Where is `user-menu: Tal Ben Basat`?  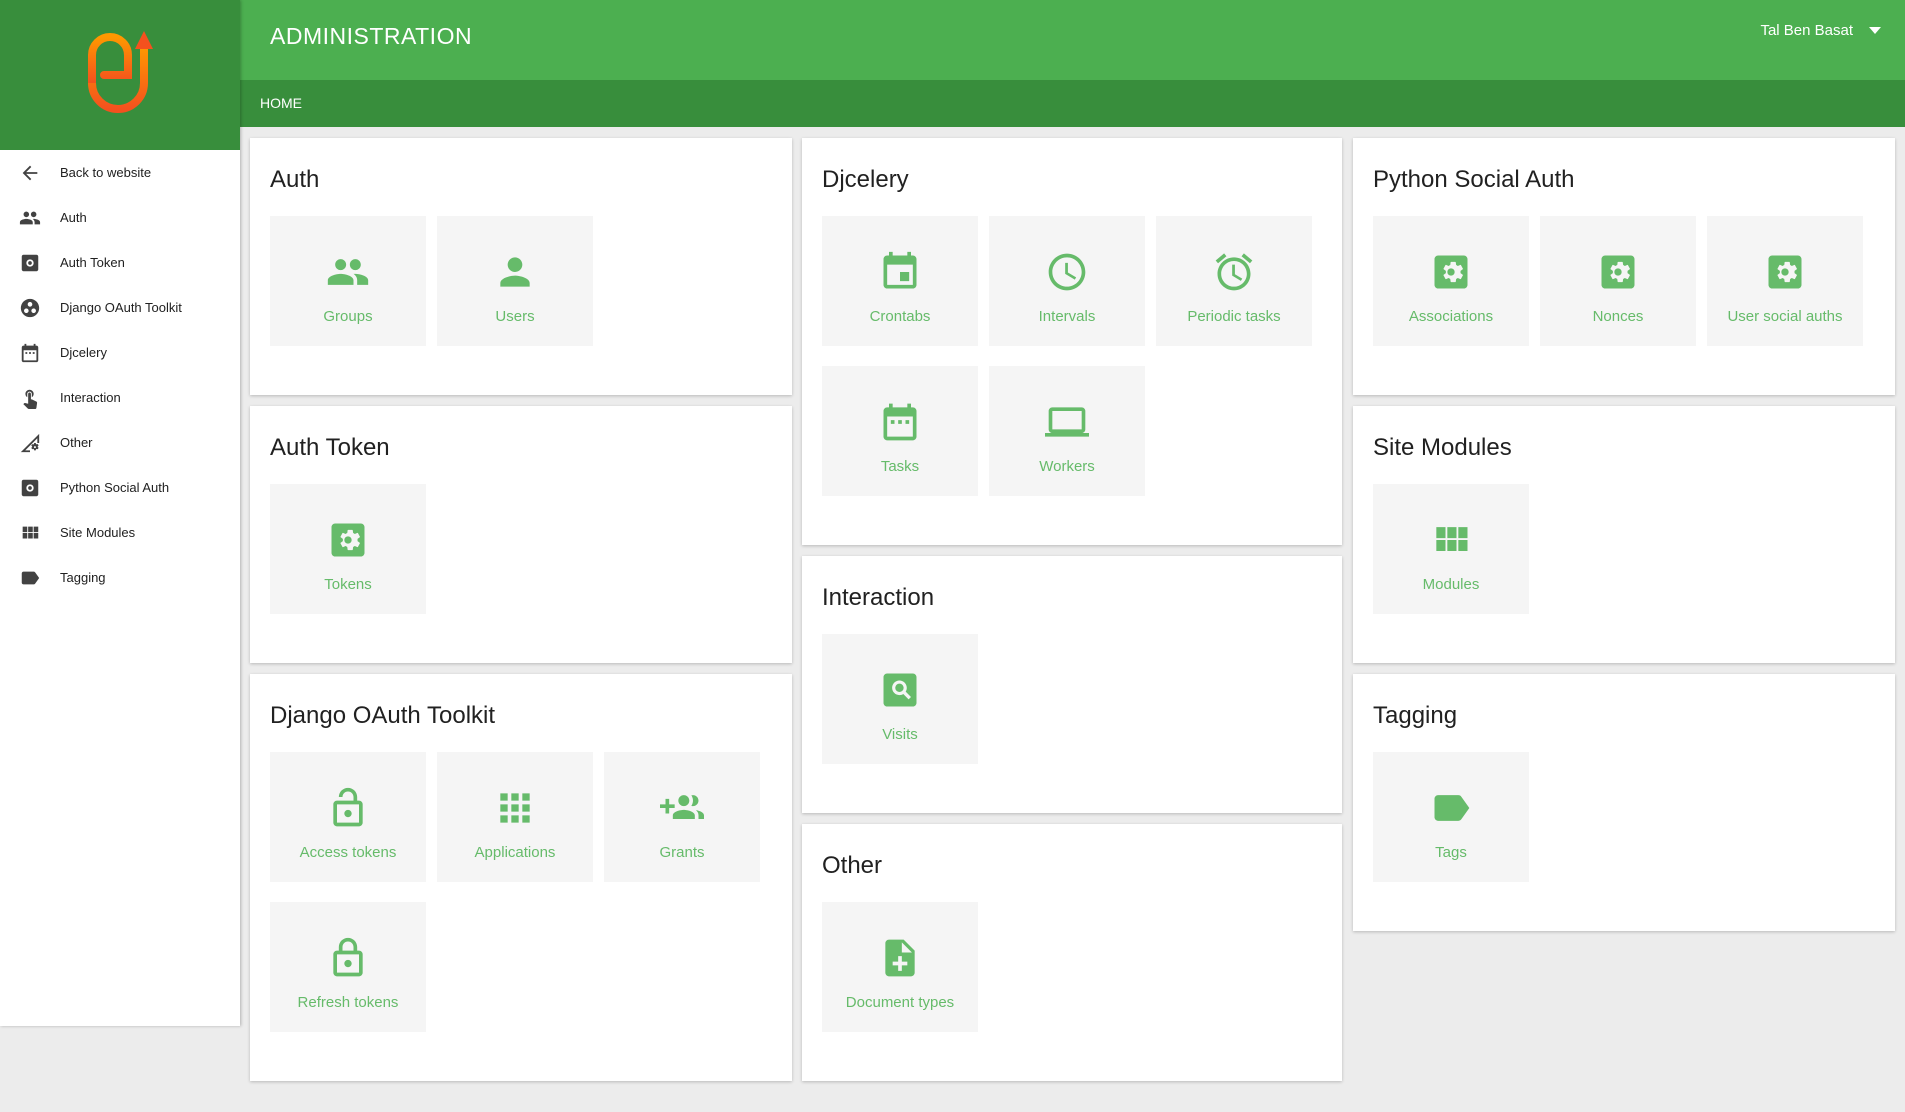
user-menu: Tal Ben Basat is located at coordinates (1820, 30).